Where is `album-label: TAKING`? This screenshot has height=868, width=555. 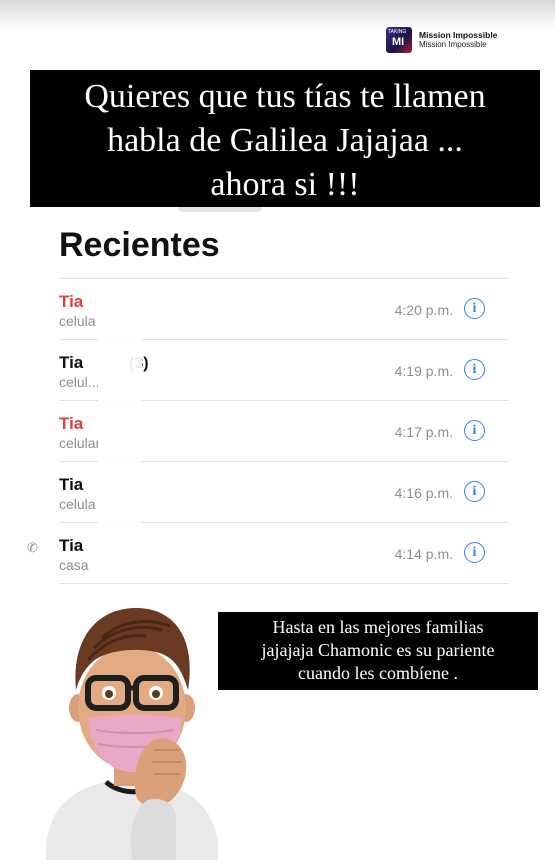 album-label: TAKING is located at coordinates (397, 32).